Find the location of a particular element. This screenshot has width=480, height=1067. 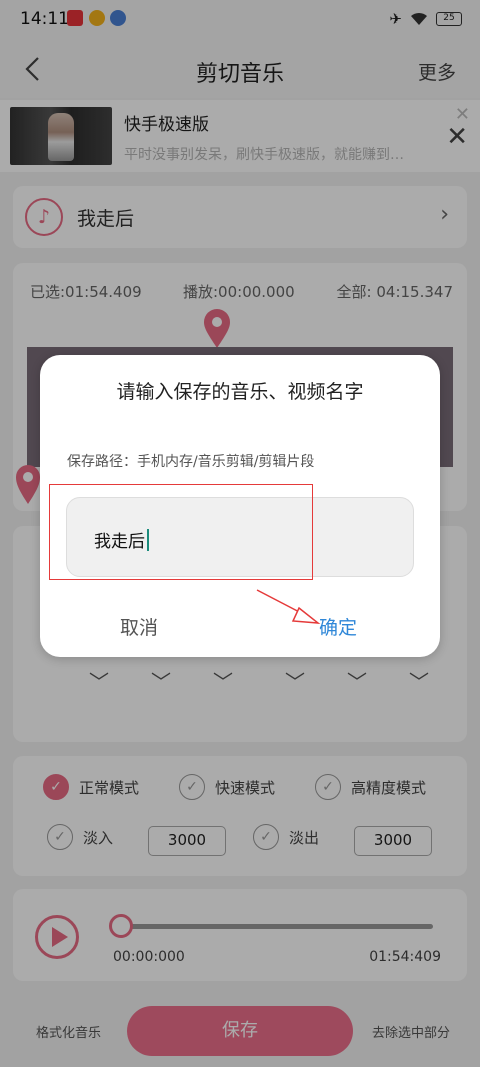

annotation-arrow-icon is located at coordinates (288, 606).